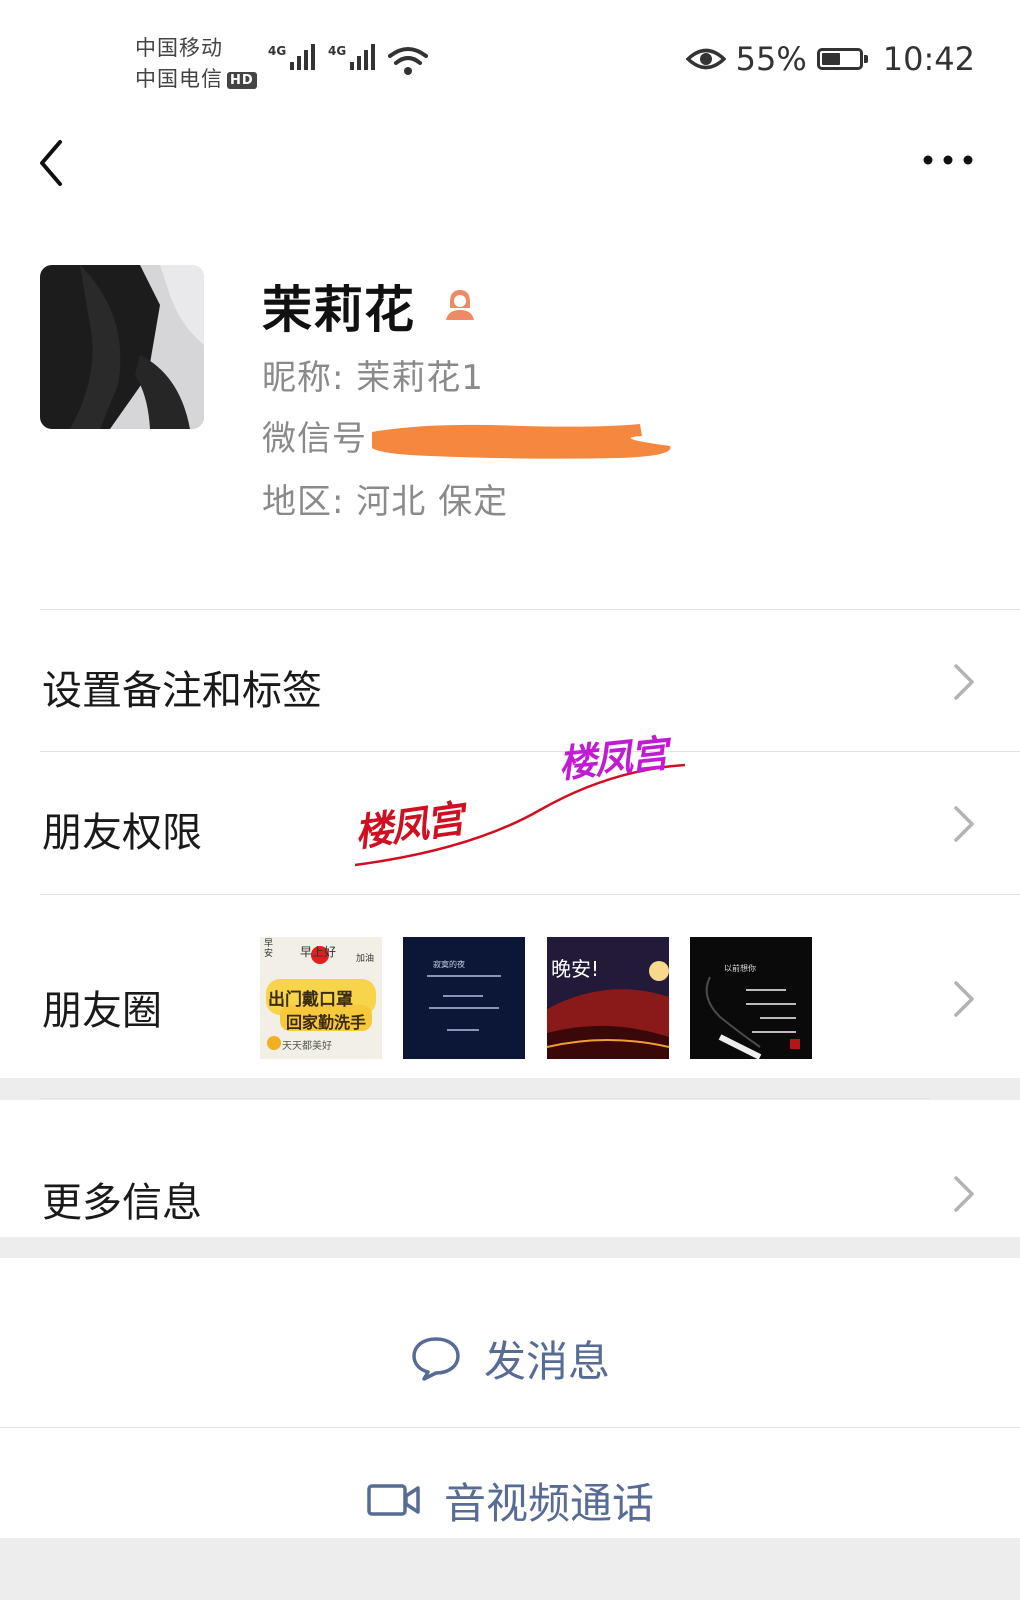 The width and height of the screenshot is (1020, 1600). Describe the element at coordinates (460, 305) in the screenshot. I see `gender-female-icon` at that location.